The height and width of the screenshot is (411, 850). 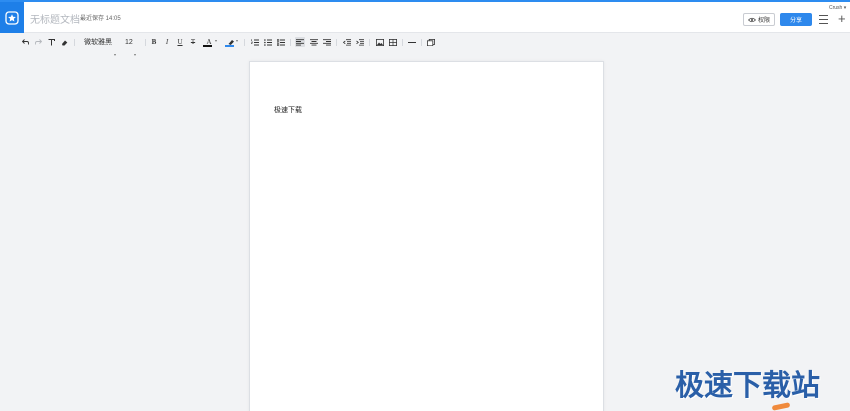 I want to click on clear-format-icon, so click(x=64, y=42).